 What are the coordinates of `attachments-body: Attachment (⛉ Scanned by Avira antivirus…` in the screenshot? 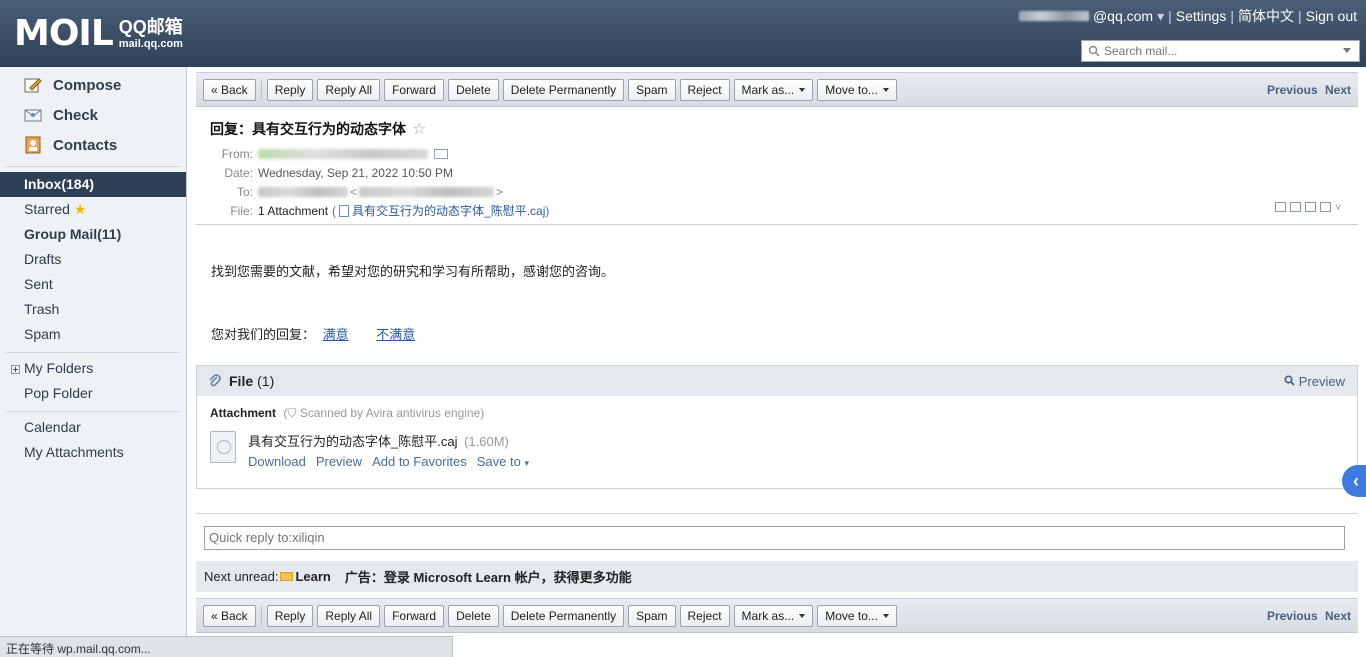 It's located at (777, 442).